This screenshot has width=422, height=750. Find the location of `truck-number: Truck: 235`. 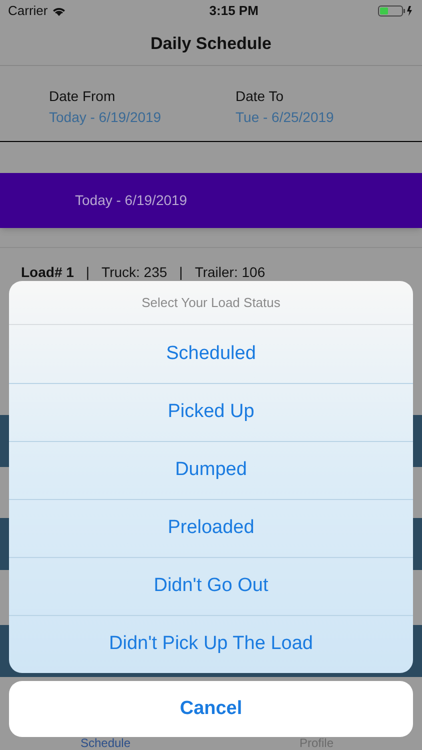

truck-number: Truck: 235 is located at coordinates (135, 272).